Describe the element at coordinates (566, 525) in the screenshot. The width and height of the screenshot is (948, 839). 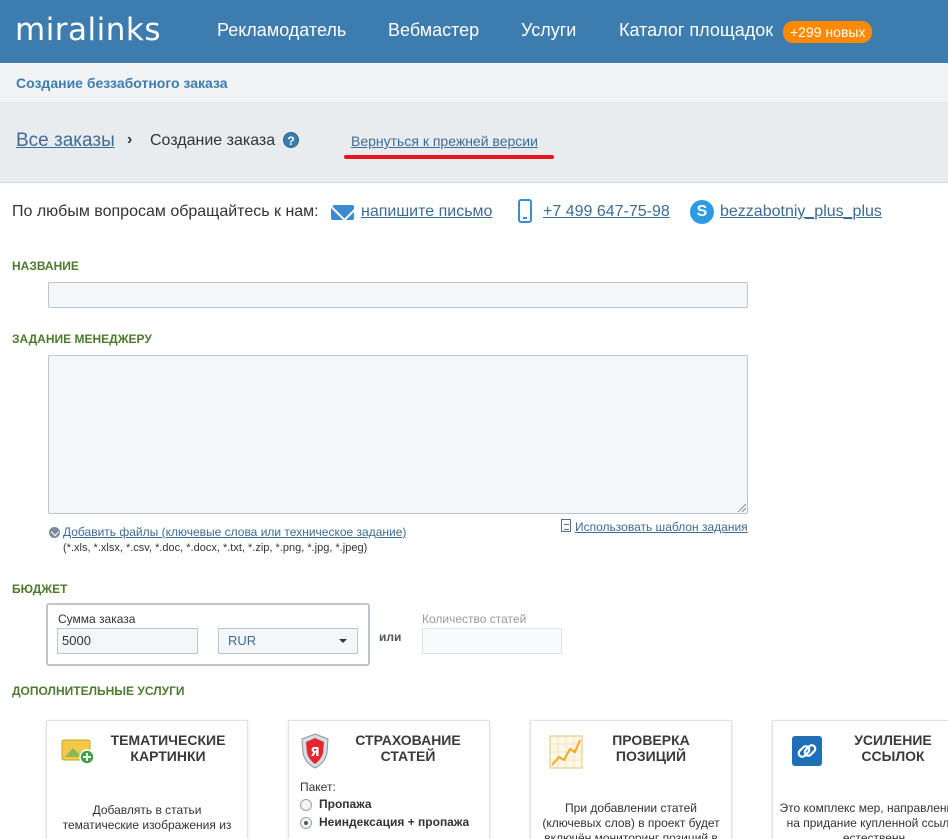
I see `document-icon` at that location.